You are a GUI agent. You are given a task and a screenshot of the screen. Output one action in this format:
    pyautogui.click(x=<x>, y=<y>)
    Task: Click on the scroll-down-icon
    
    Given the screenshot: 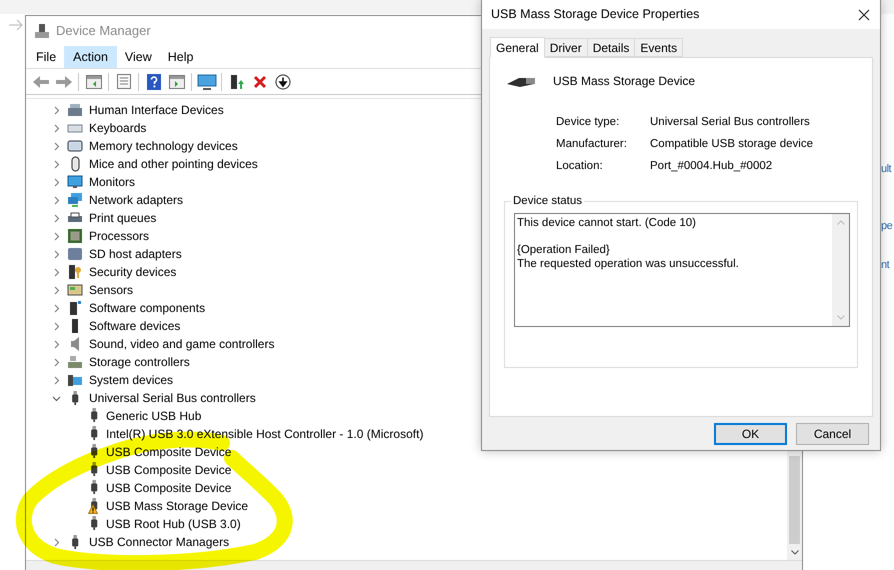 What is the action you would take?
    pyautogui.click(x=794, y=552)
    